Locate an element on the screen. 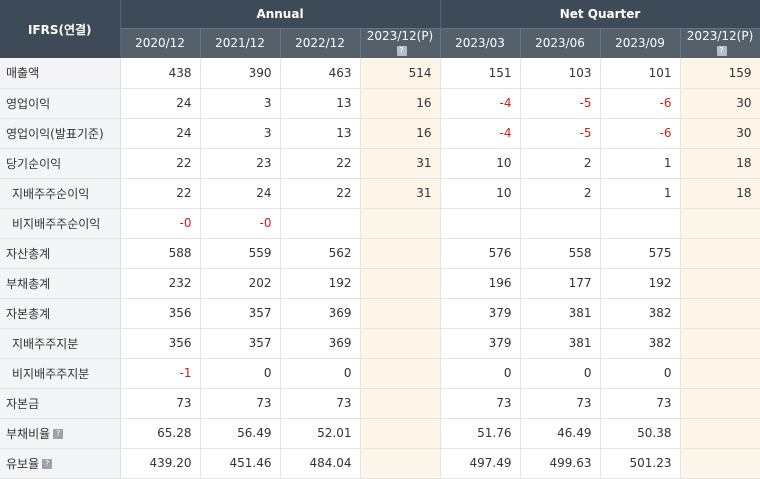 The image size is (760, 479). period-label: 2023/12(P) is located at coordinates (720, 36).